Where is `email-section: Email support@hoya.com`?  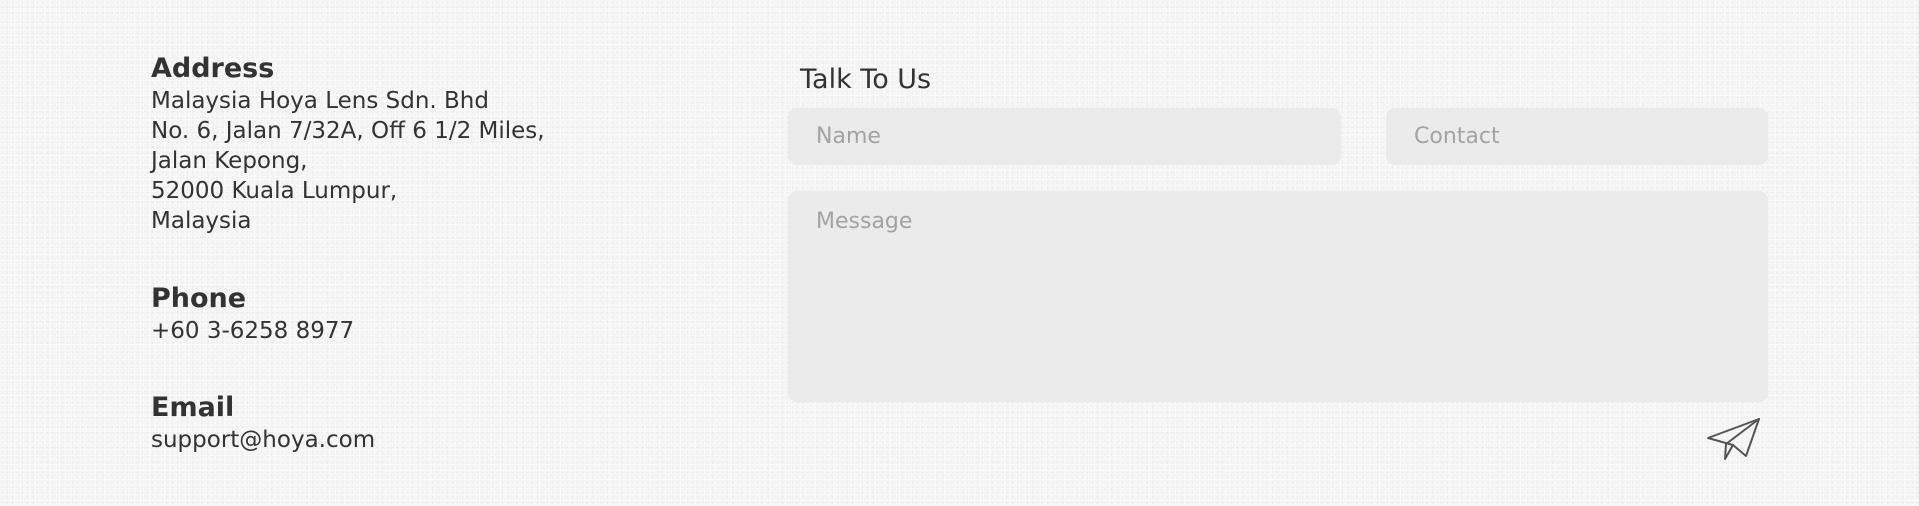 email-section: Email support@hoya.com is located at coordinates (263, 423).